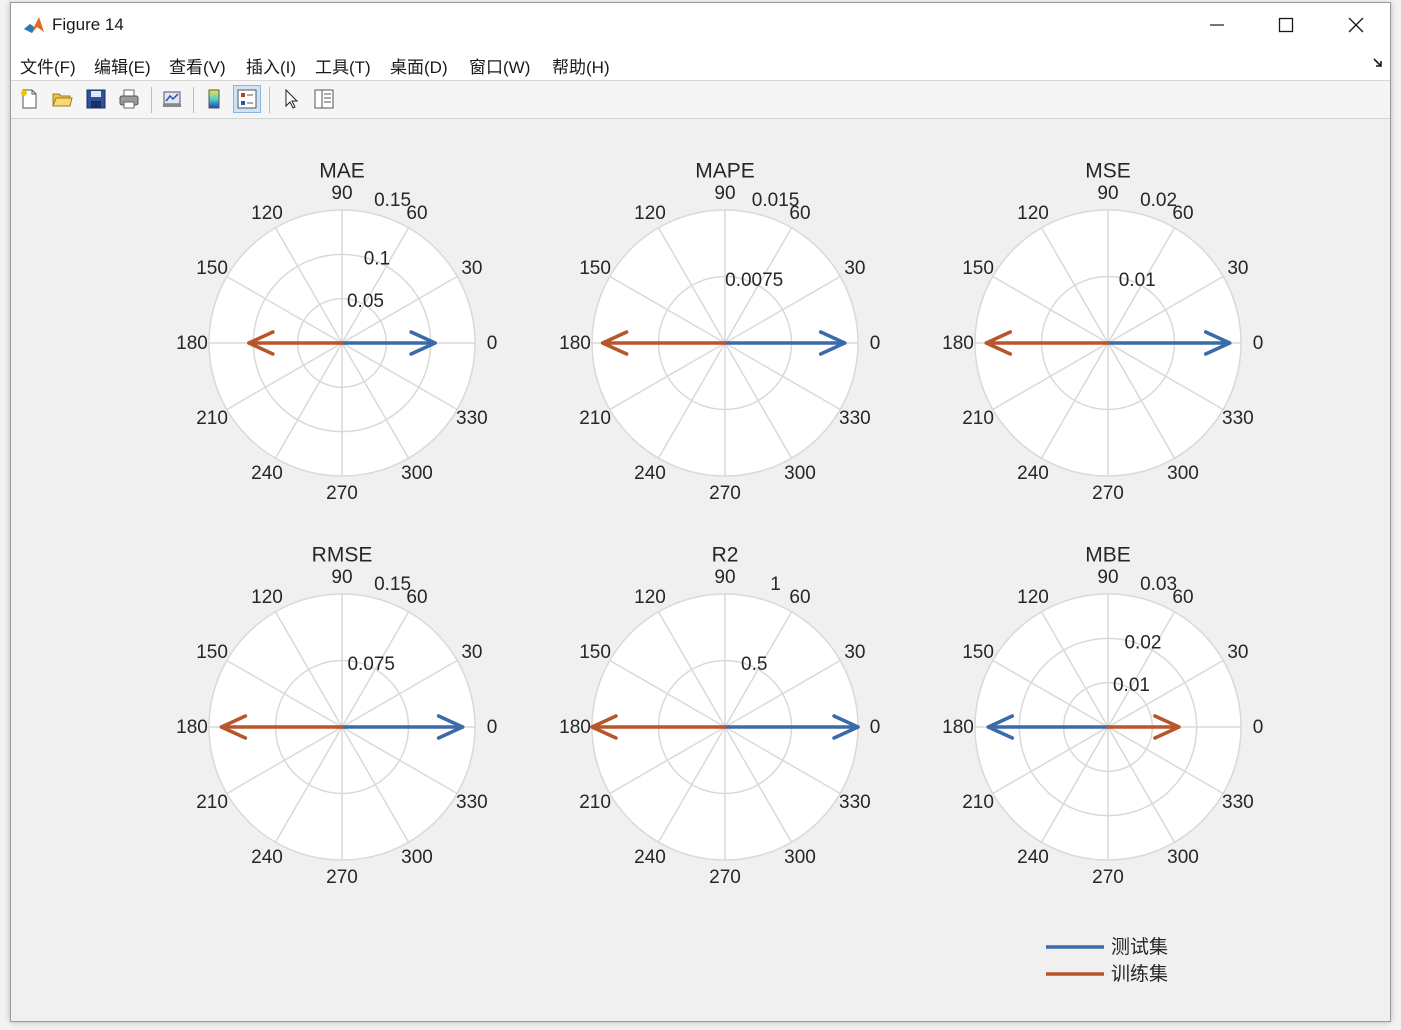  I want to click on menu-tools: 工具(T), so click(343, 65).